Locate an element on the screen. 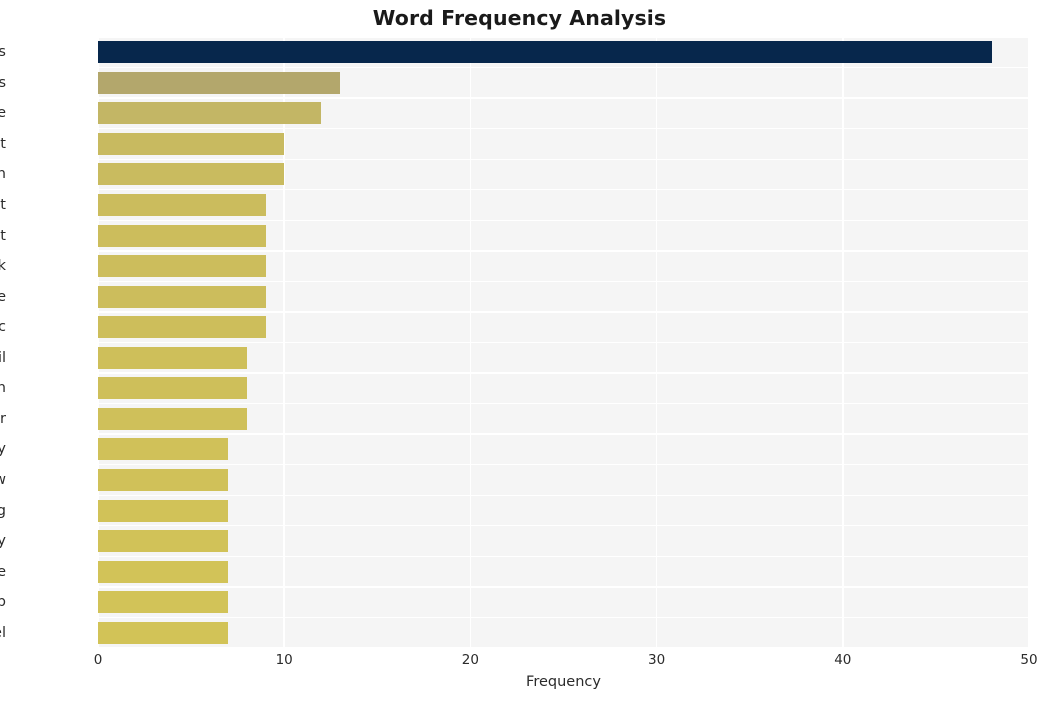 The width and height of the screenshot is (1039, 701). y-axis-tick-label: party is located at coordinates (3, 449).